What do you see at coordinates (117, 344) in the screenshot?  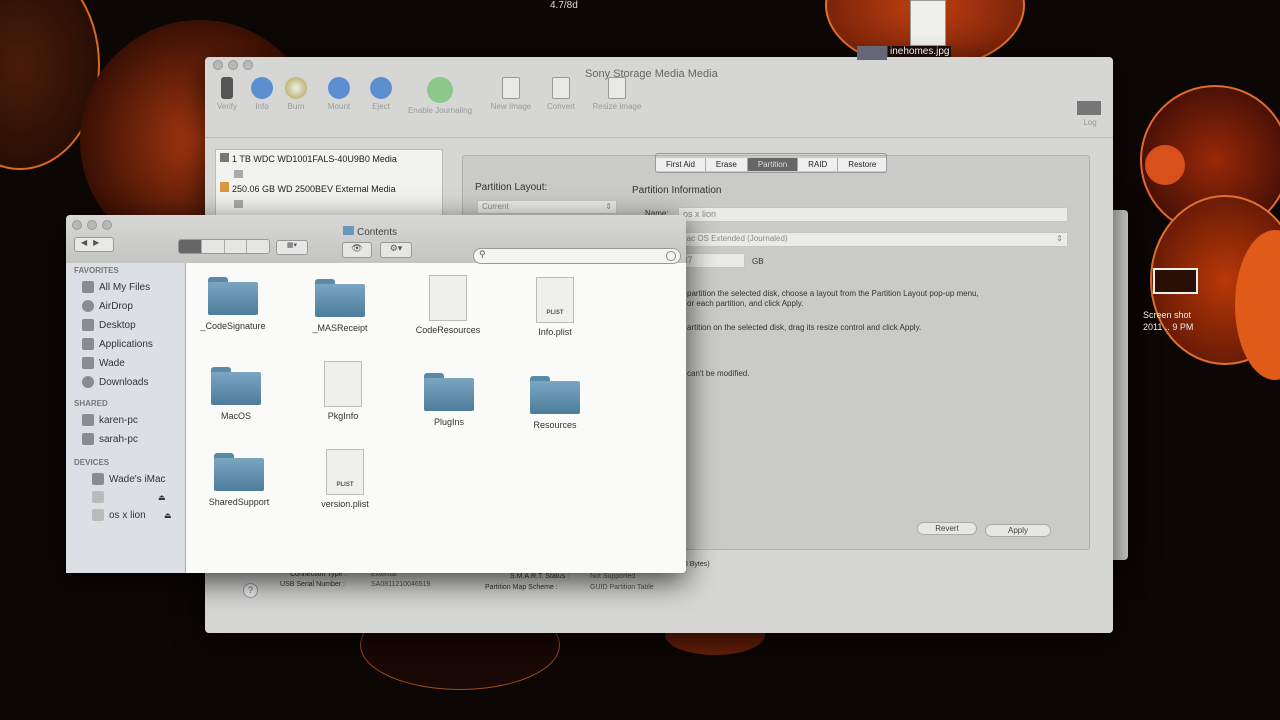 I see `sidebar-item-applications: Applications` at bounding box center [117, 344].